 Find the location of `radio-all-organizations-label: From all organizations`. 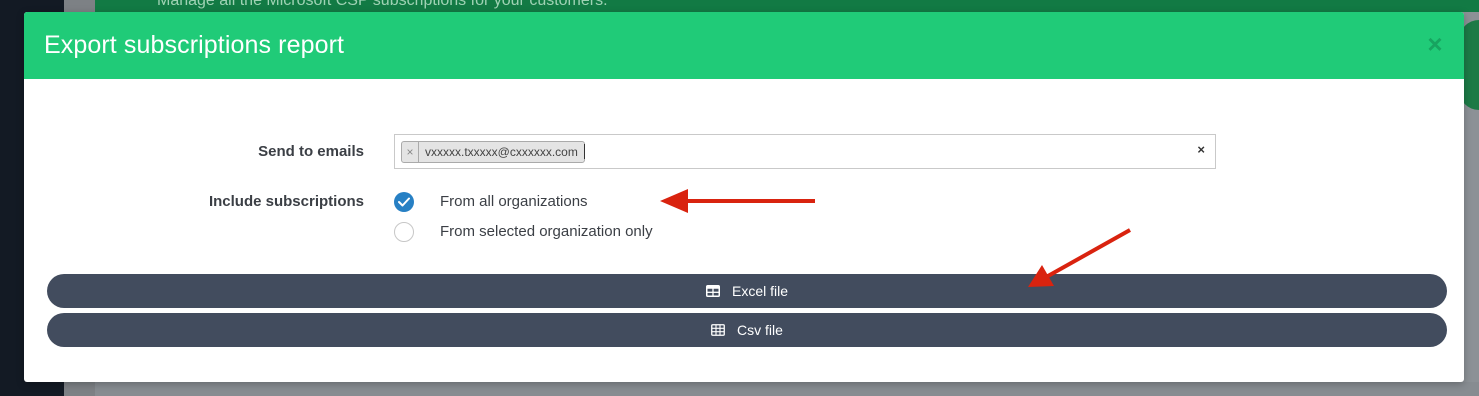

radio-all-organizations-label: From all organizations is located at coordinates (514, 201).